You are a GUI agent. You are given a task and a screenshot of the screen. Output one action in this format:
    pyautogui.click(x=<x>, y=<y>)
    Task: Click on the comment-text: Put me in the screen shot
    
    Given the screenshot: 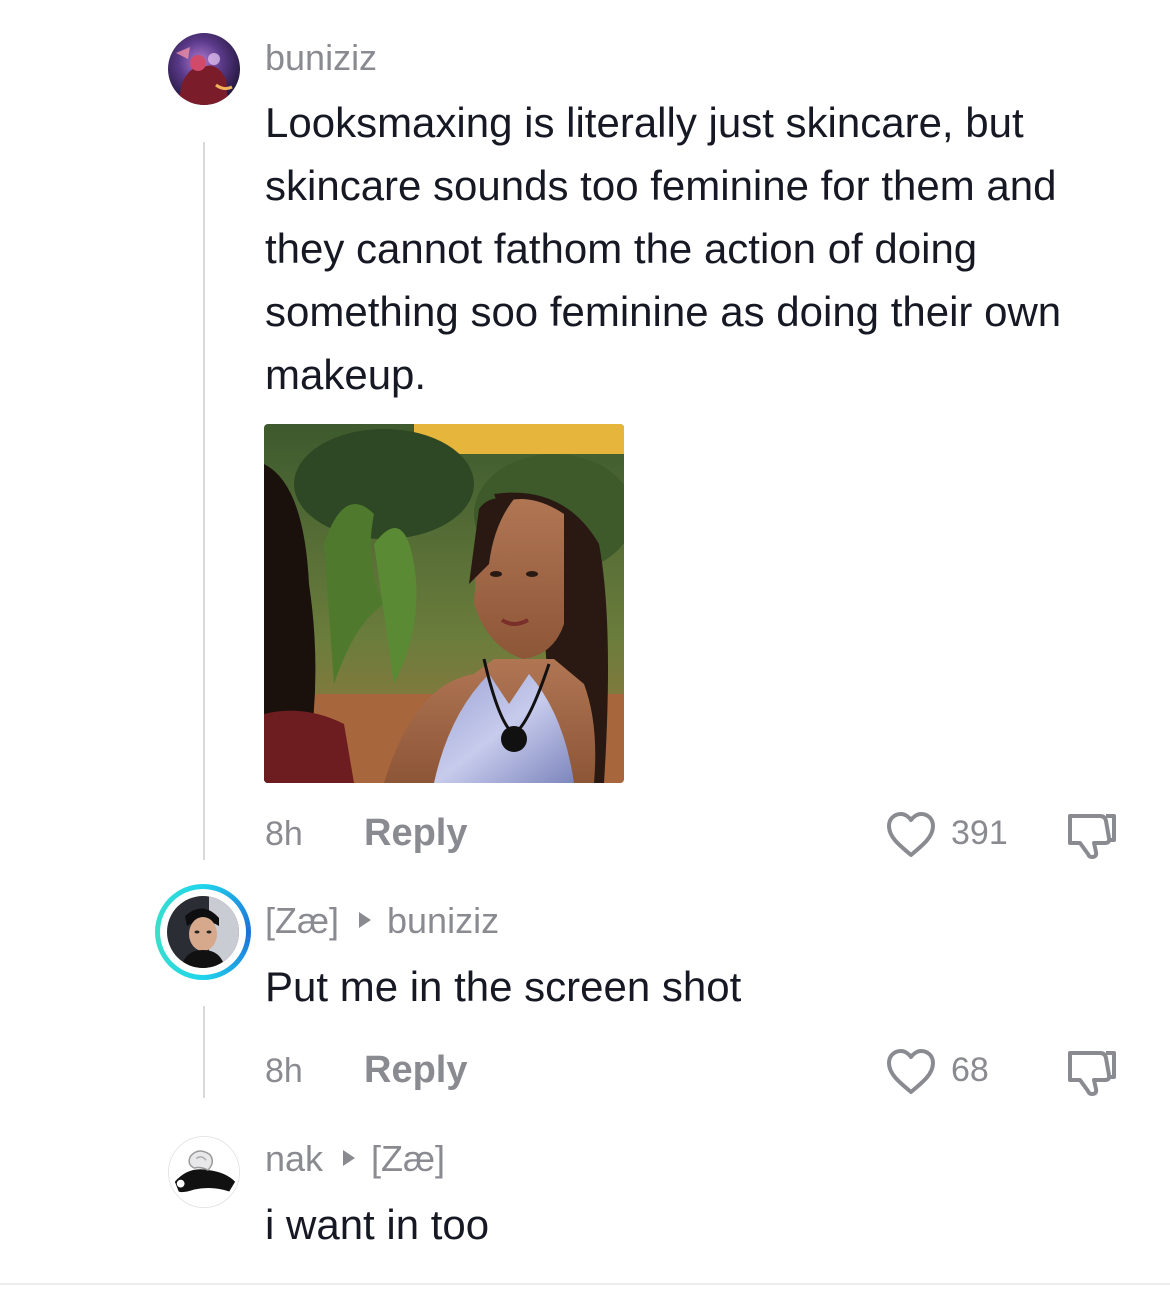 What is the action you would take?
    pyautogui.click(x=503, y=986)
    